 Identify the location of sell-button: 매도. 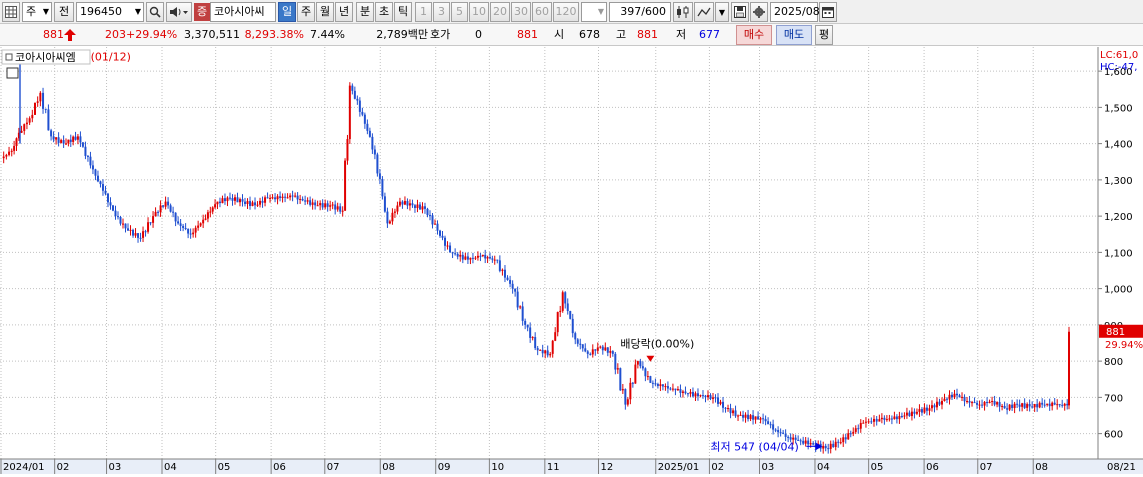
(794, 35).